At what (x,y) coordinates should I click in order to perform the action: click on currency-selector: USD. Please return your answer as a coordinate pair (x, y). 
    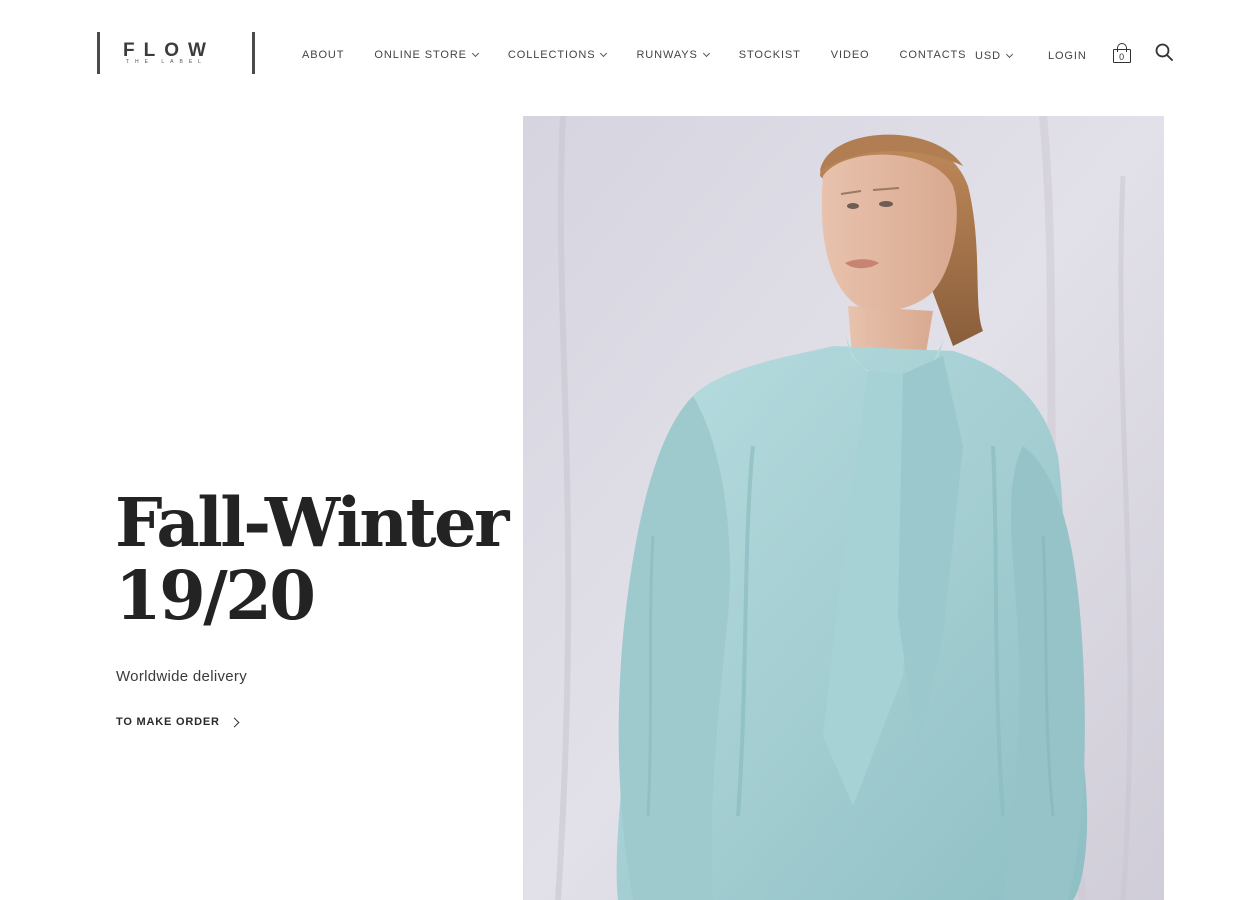
    Looking at the image, I should click on (994, 56).